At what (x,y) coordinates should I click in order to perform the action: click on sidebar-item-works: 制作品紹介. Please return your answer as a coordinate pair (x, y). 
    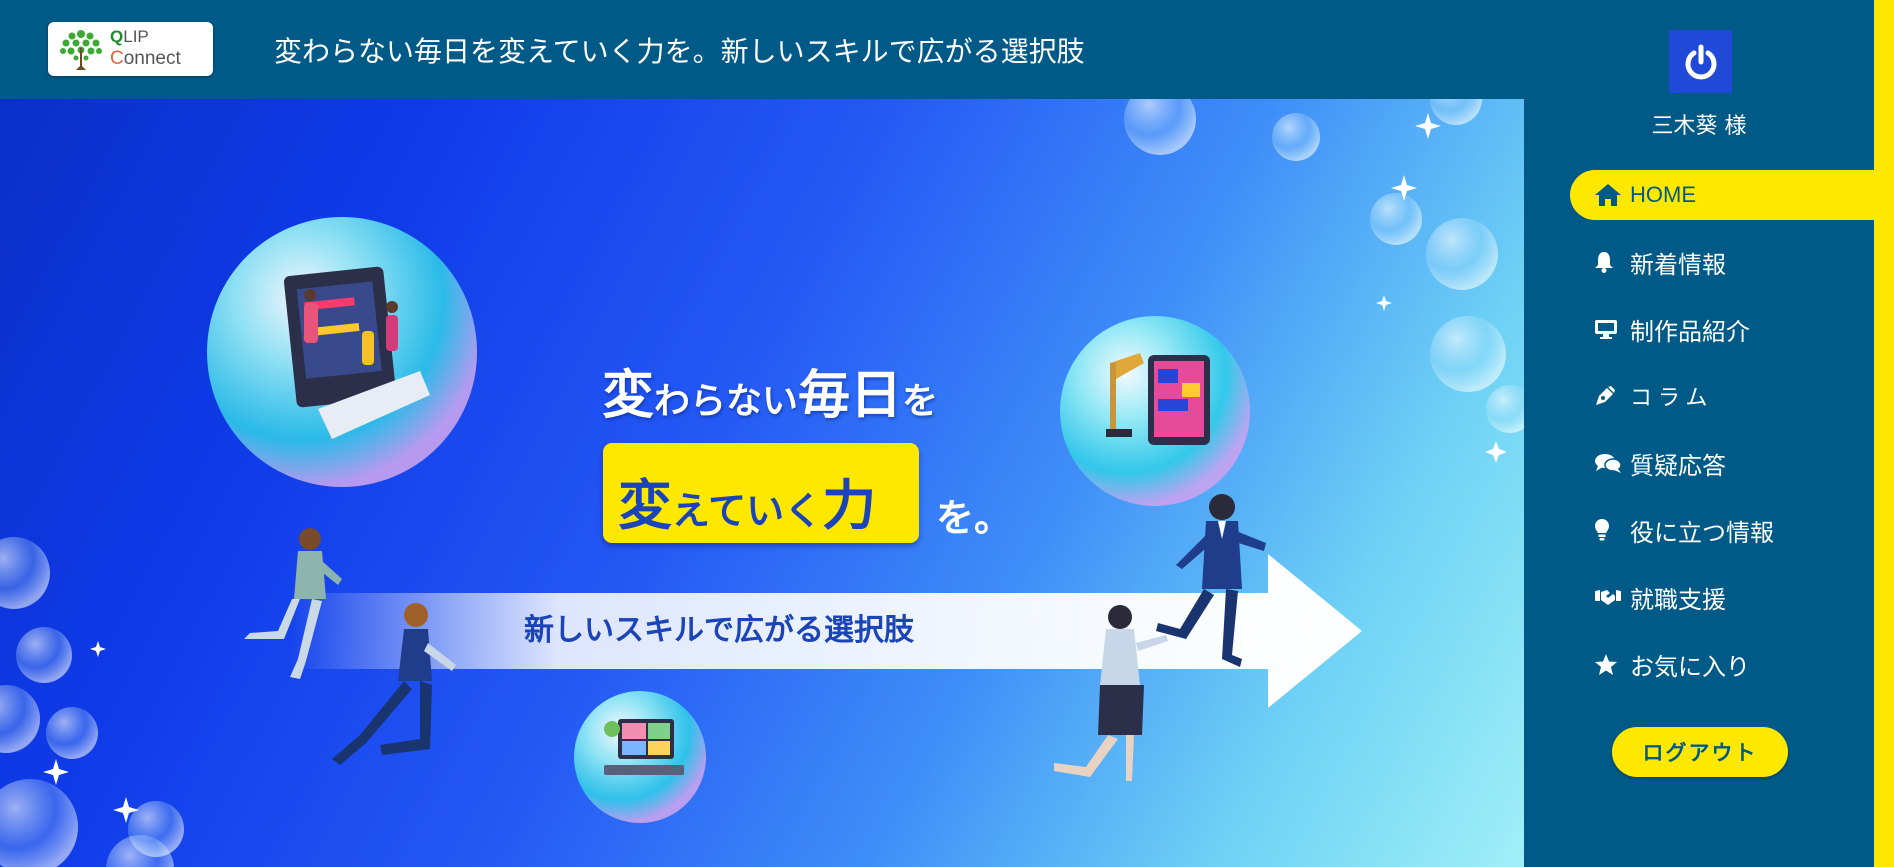
    Looking at the image, I should click on (1722, 329).